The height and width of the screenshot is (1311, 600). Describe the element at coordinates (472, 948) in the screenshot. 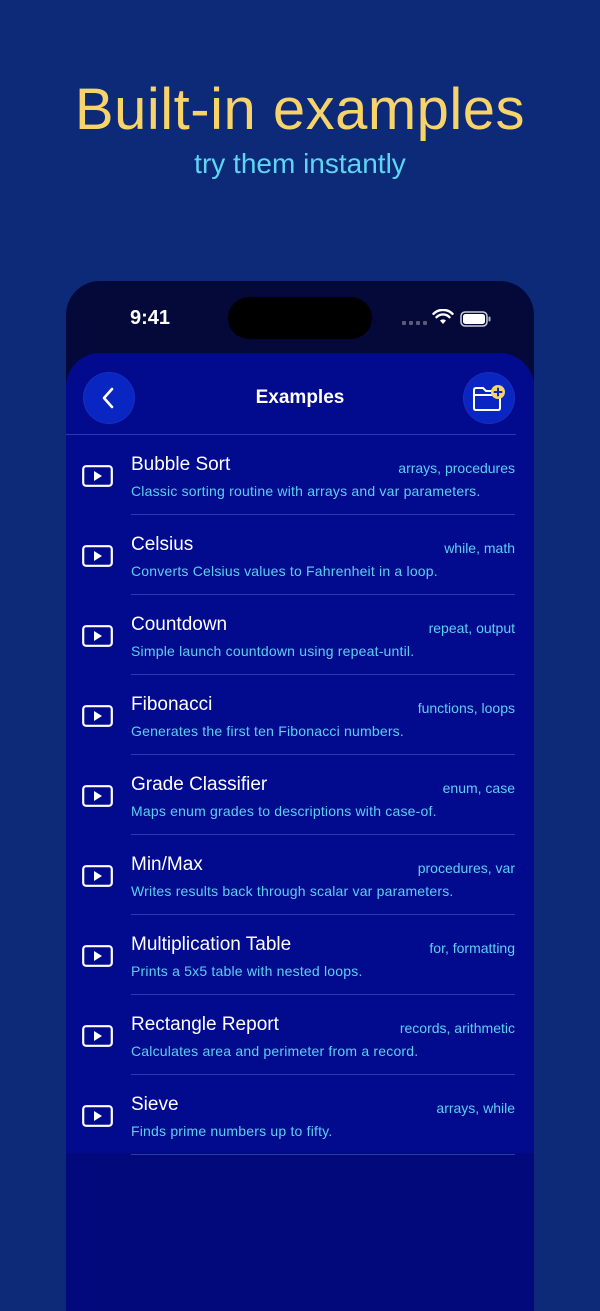

I see `example-tags: for, formatting` at that location.